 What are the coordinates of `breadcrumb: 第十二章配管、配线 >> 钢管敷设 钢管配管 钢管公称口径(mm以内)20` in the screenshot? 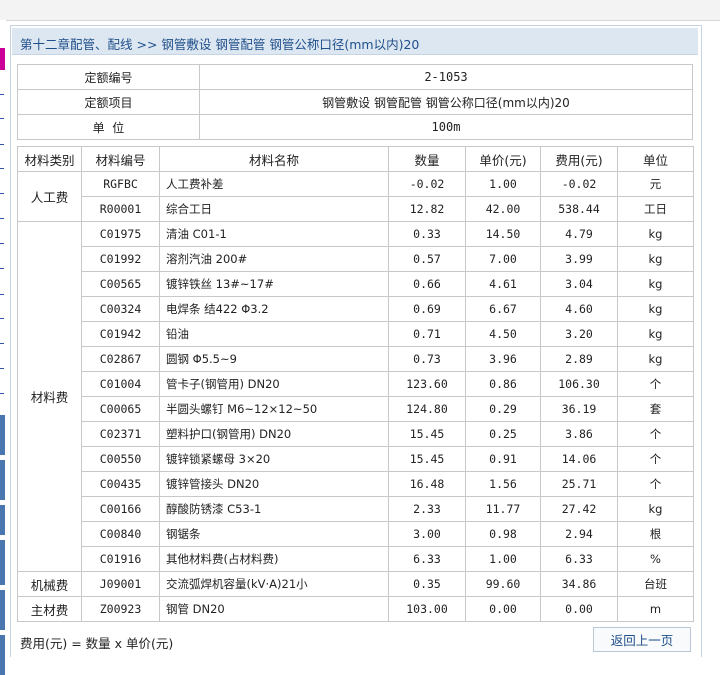 It's located at (355, 41).